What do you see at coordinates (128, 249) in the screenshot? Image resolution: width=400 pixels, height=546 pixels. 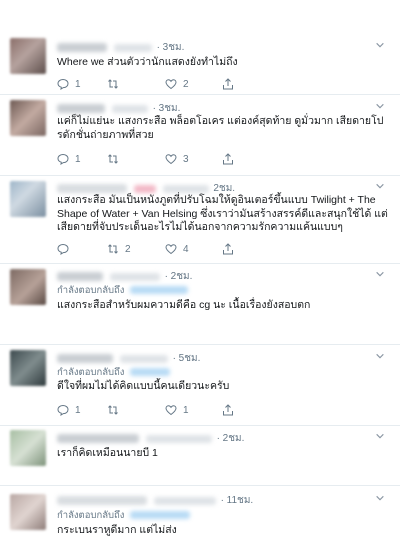 I see `retweet-count: 2` at bounding box center [128, 249].